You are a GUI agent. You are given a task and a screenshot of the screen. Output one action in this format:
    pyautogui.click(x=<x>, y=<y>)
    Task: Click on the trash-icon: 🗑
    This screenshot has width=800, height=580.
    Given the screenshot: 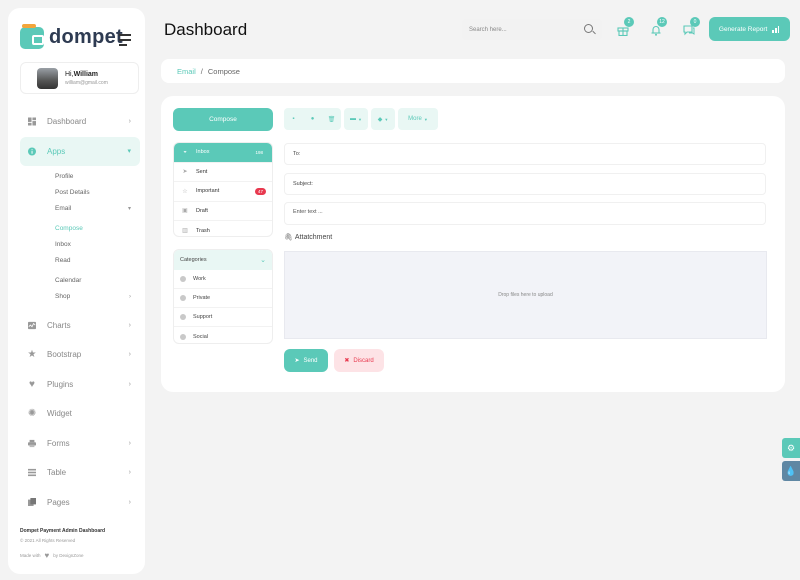 What is the action you would take?
    pyautogui.click(x=331, y=119)
    